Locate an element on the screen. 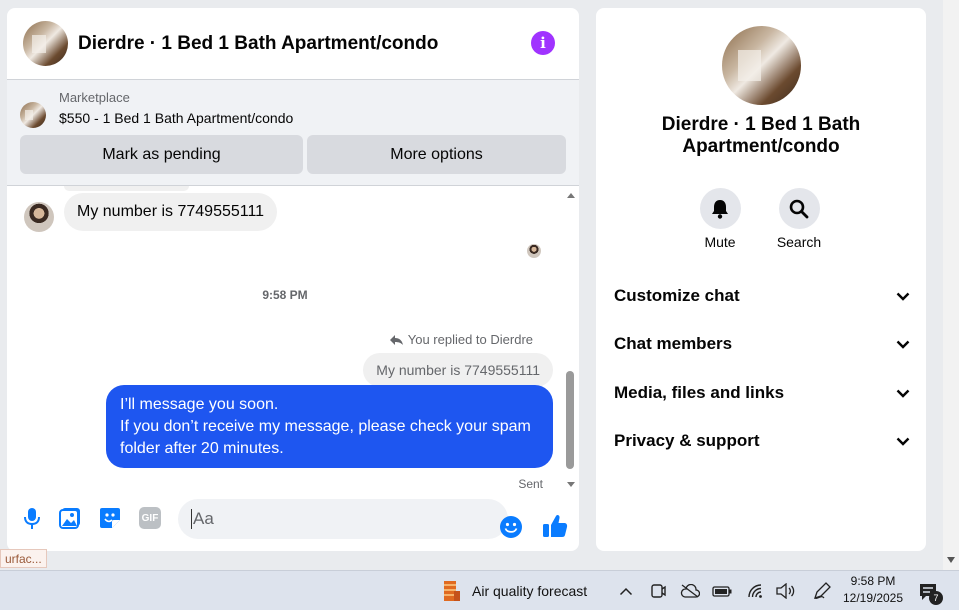 Image resolution: width=959 pixels, height=610 pixels. reply-arrow-icon is located at coordinates (396, 339).